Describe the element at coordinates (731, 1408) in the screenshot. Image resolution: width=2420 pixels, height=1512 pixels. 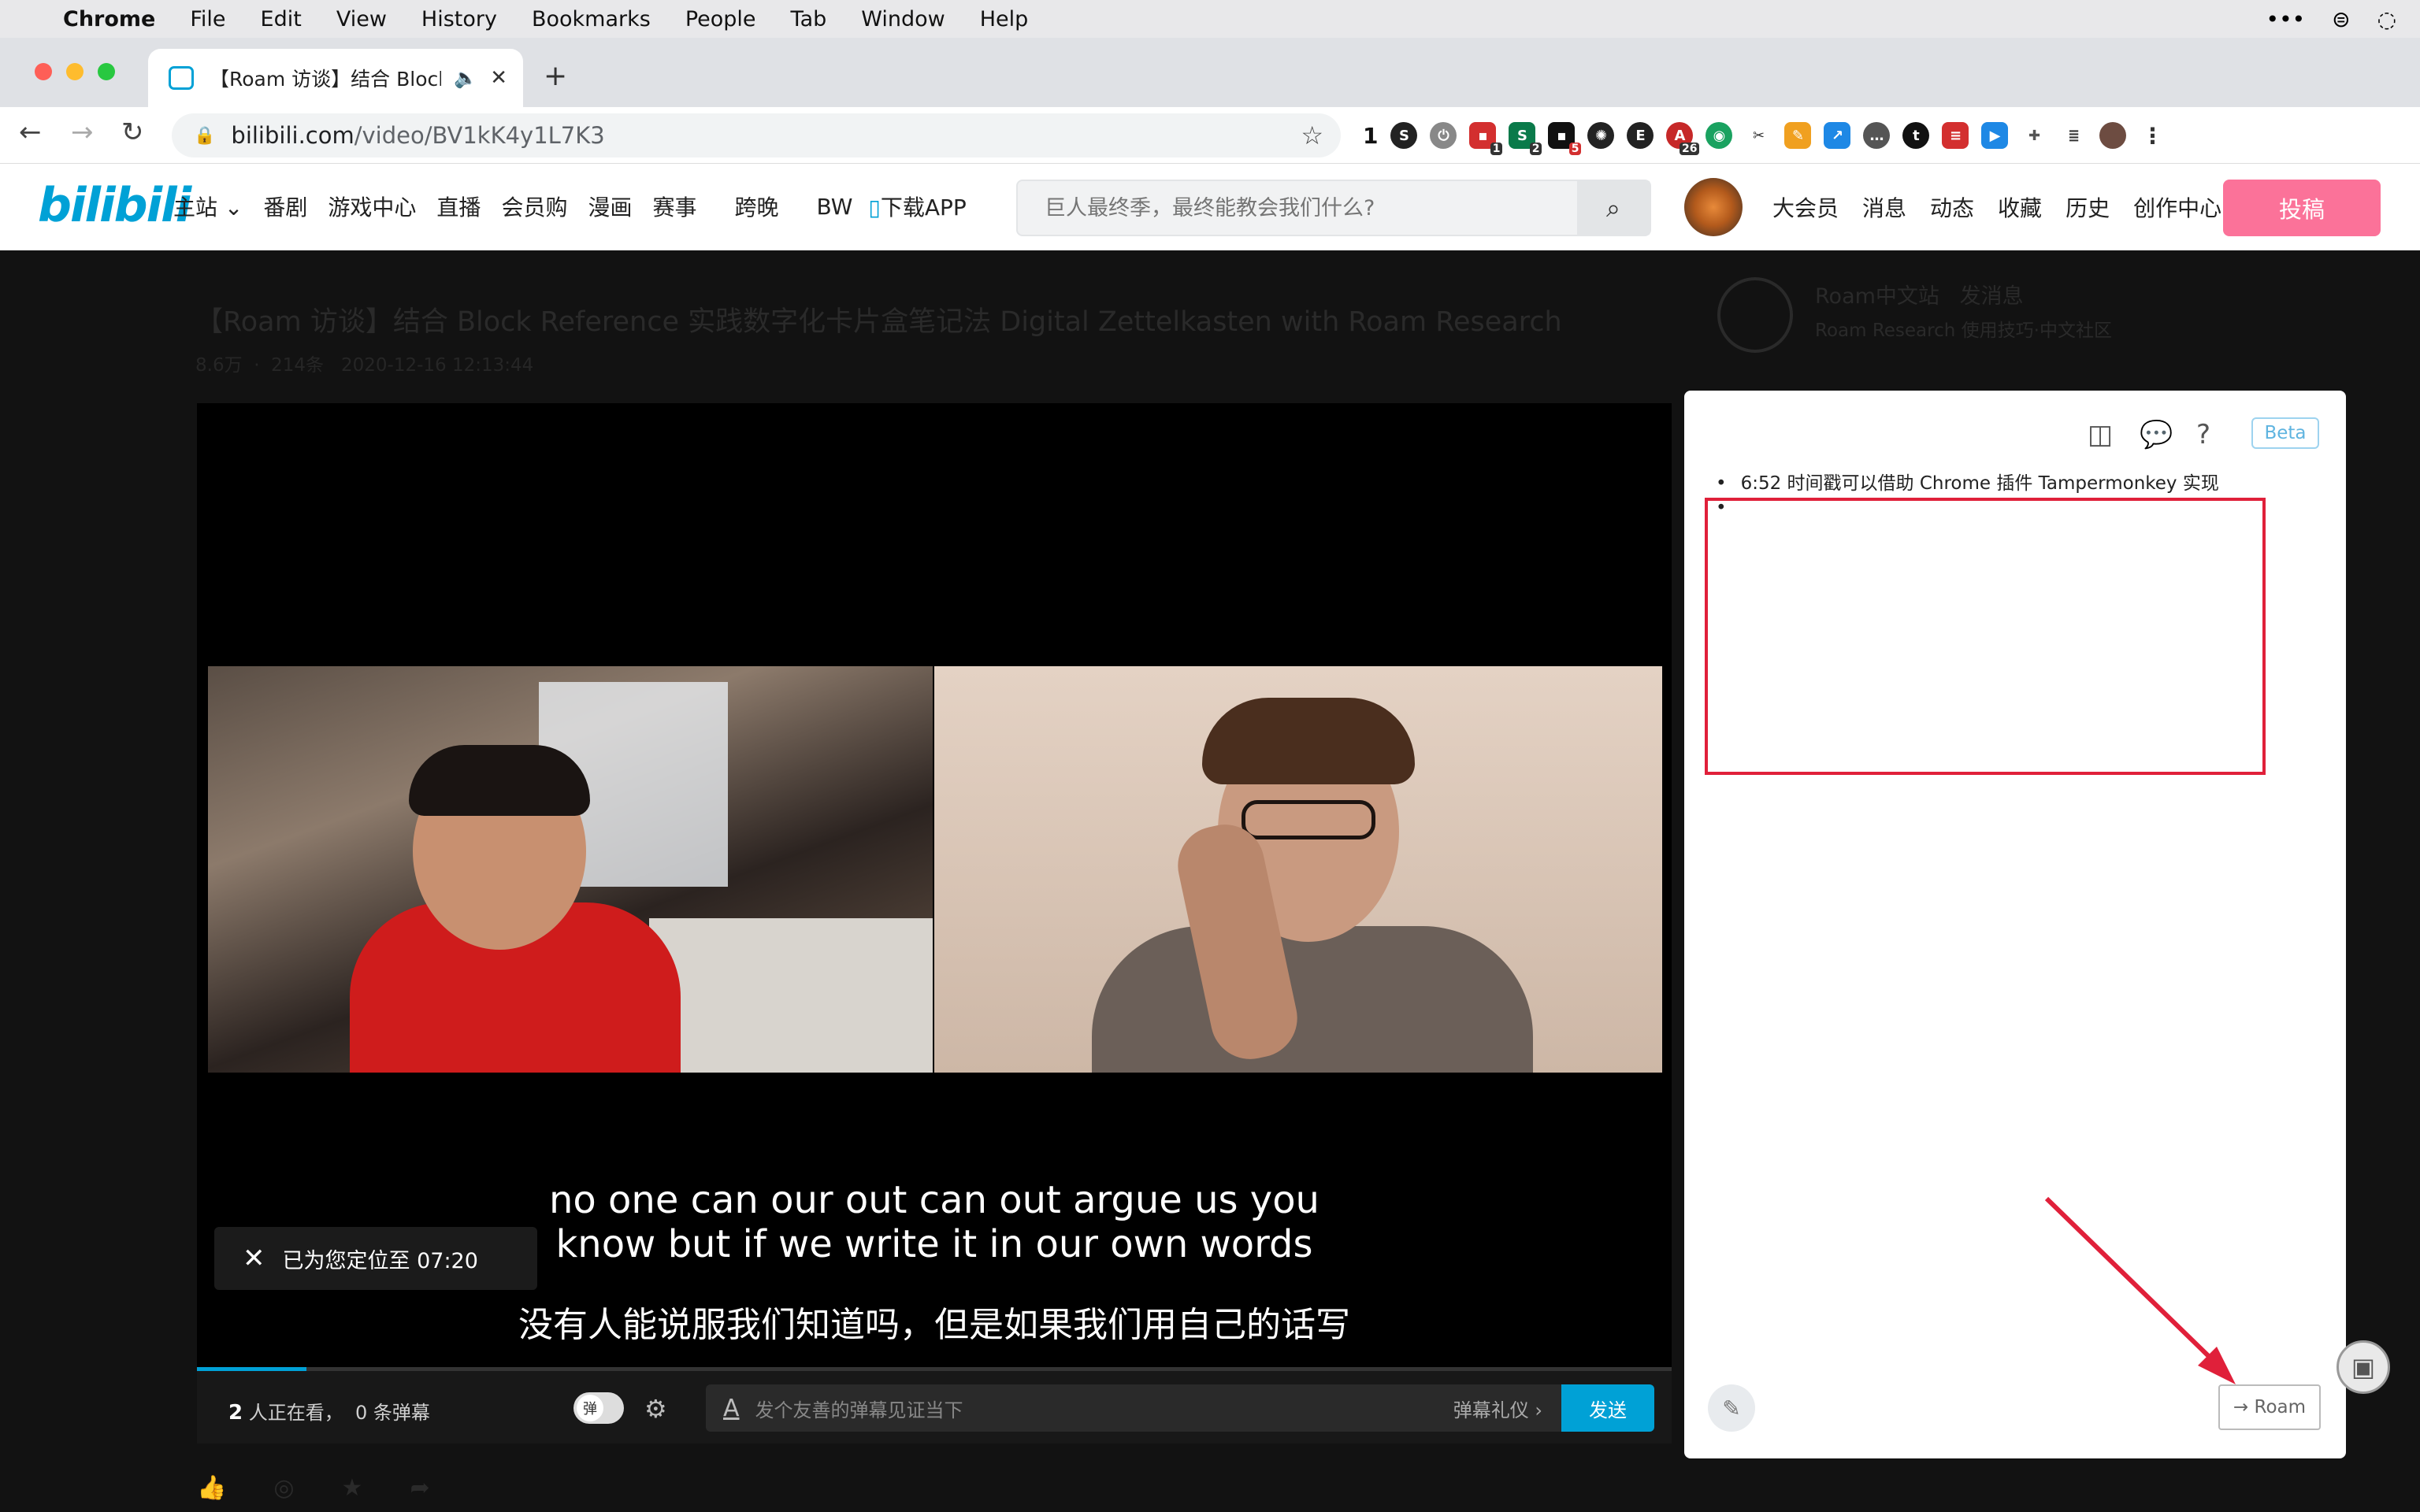
I see `font-style-icon: A` at that location.